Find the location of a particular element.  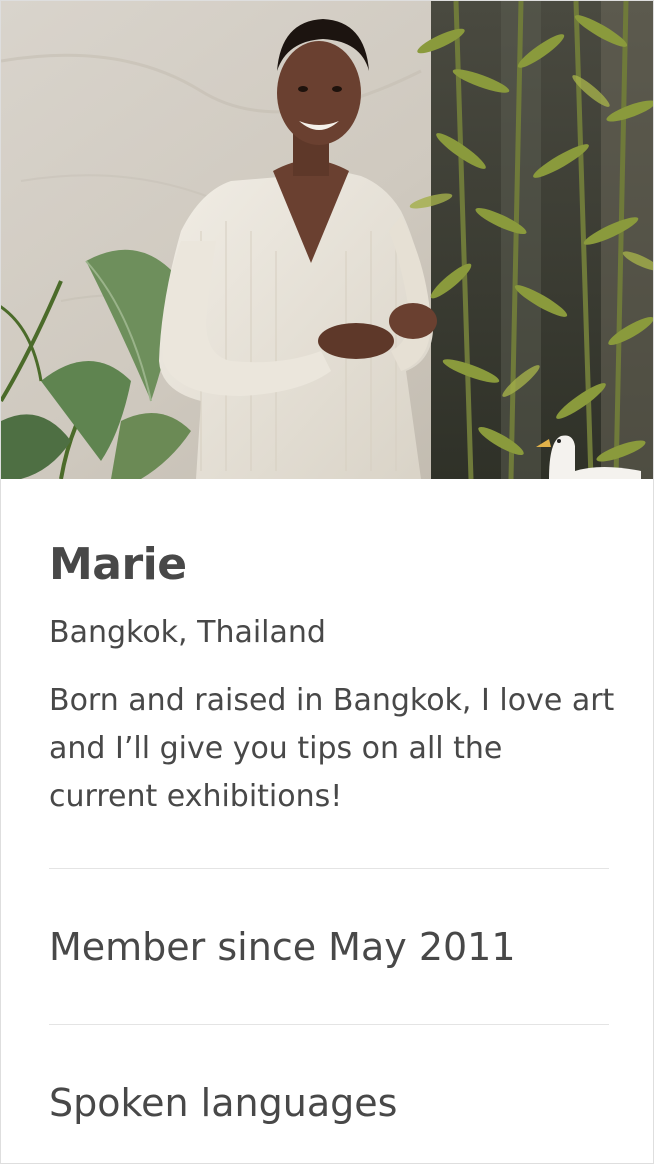

host-name: Marie is located at coordinates (118, 564).